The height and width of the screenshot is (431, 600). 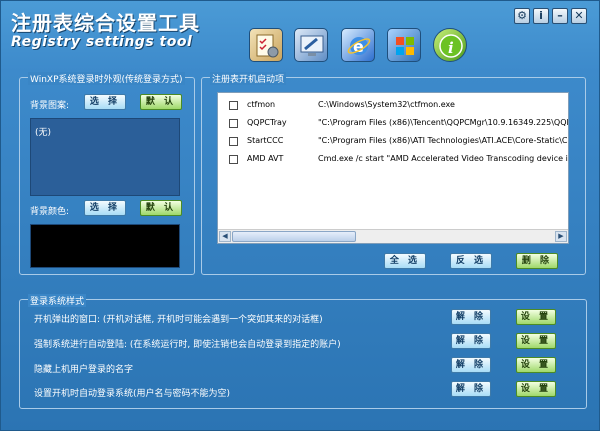 What do you see at coordinates (405, 261) in the screenshot?
I see `select-all-button: 全 选` at bounding box center [405, 261].